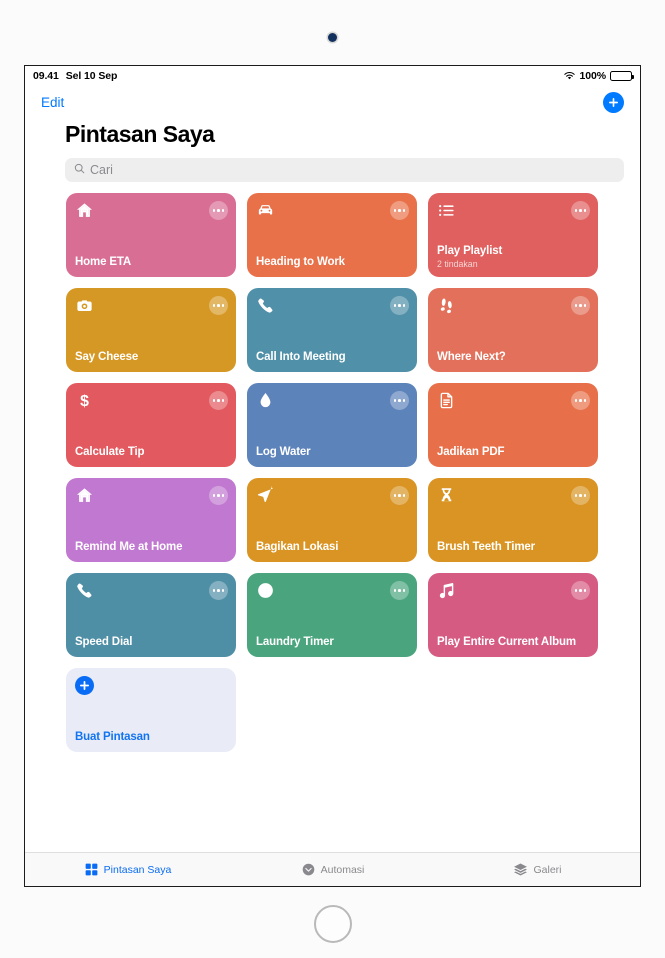  I want to click on tab-label: Pintasan Saya, so click(137, 869).